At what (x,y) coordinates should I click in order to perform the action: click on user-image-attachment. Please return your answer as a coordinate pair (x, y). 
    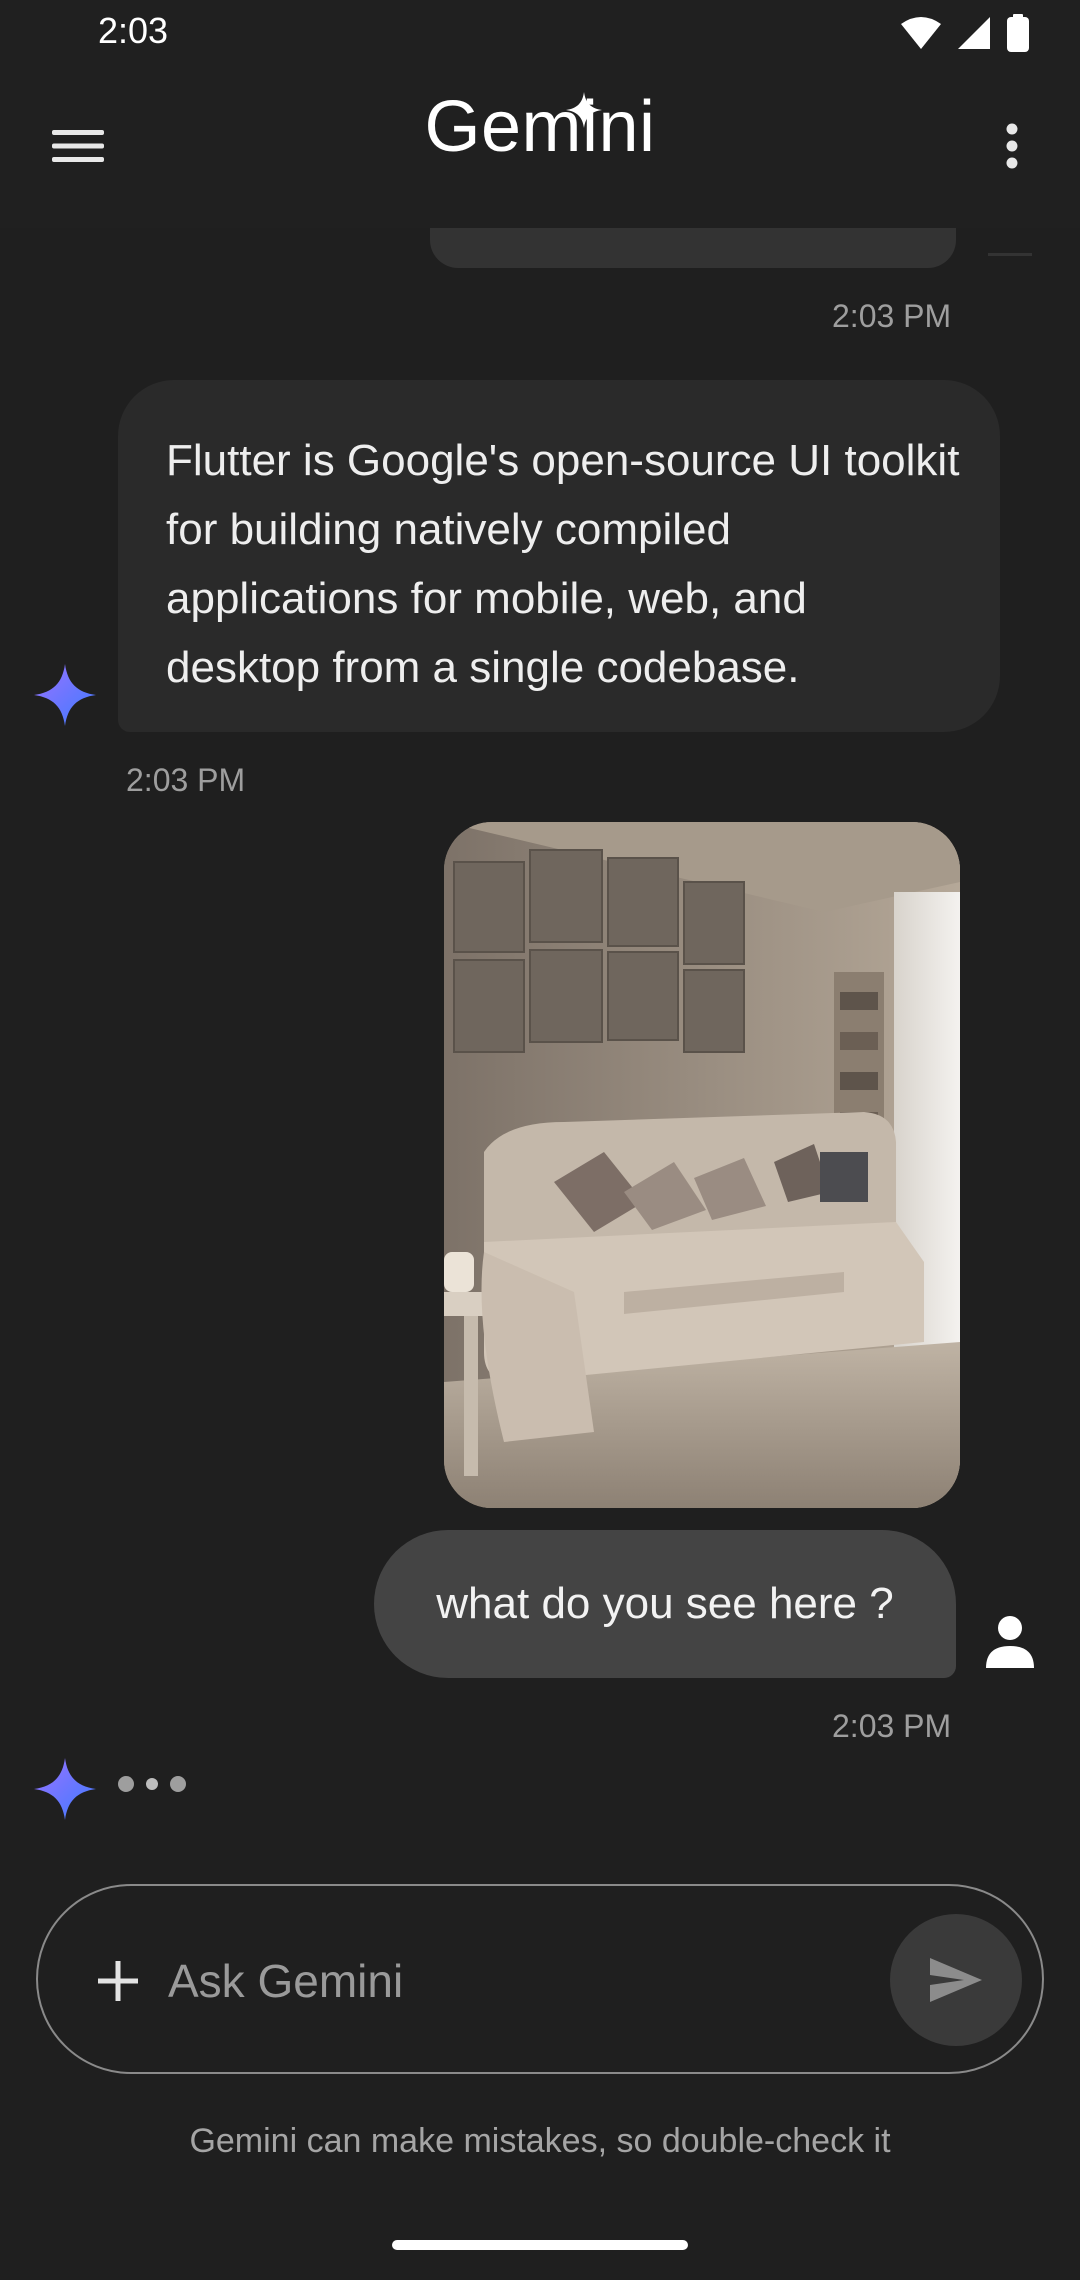
    Looking at the image, I should click on (702, 1165).